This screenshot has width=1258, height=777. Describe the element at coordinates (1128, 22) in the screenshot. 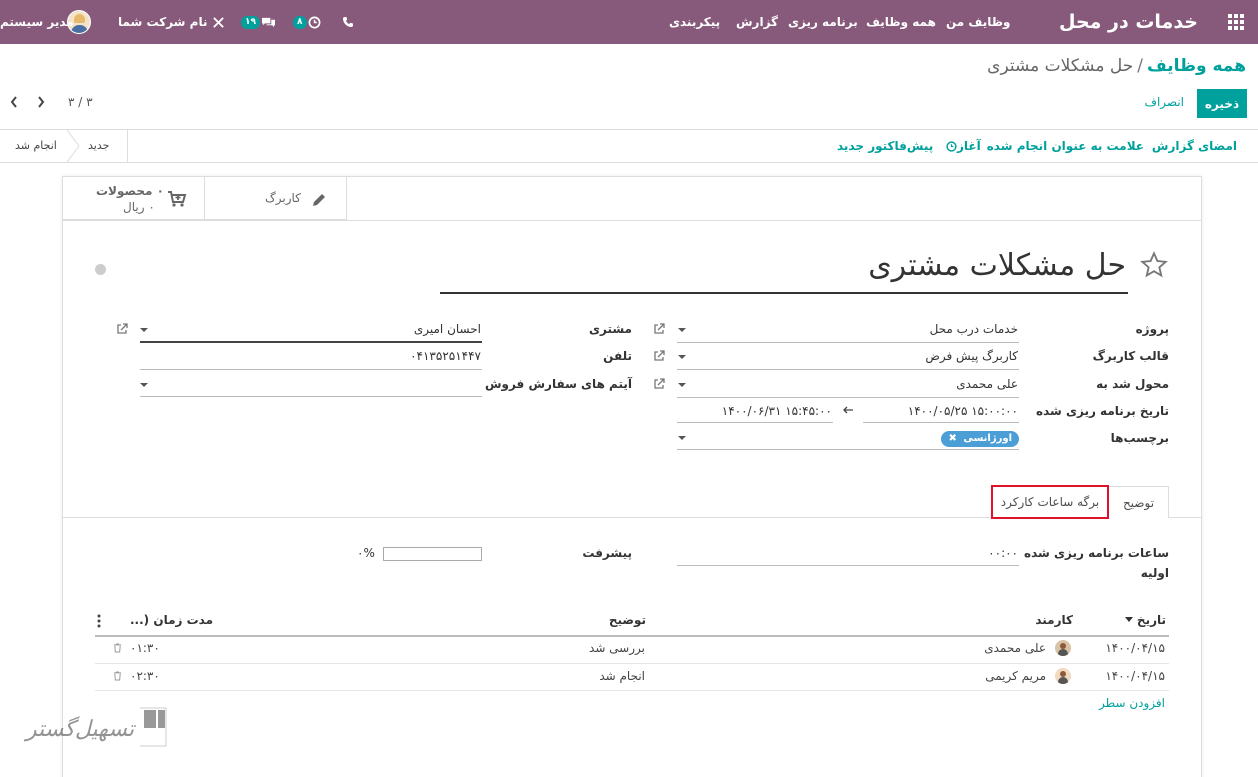

I see `app-brand: خدمات در محل` at that location.